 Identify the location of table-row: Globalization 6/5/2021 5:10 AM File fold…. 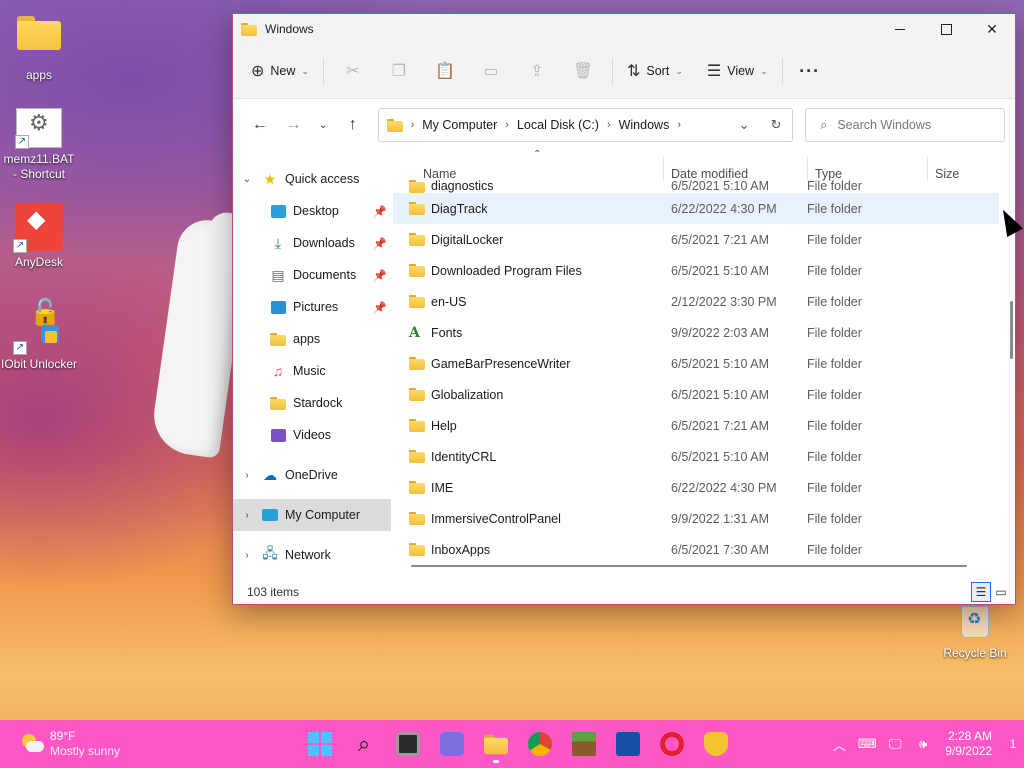
(696, 394).